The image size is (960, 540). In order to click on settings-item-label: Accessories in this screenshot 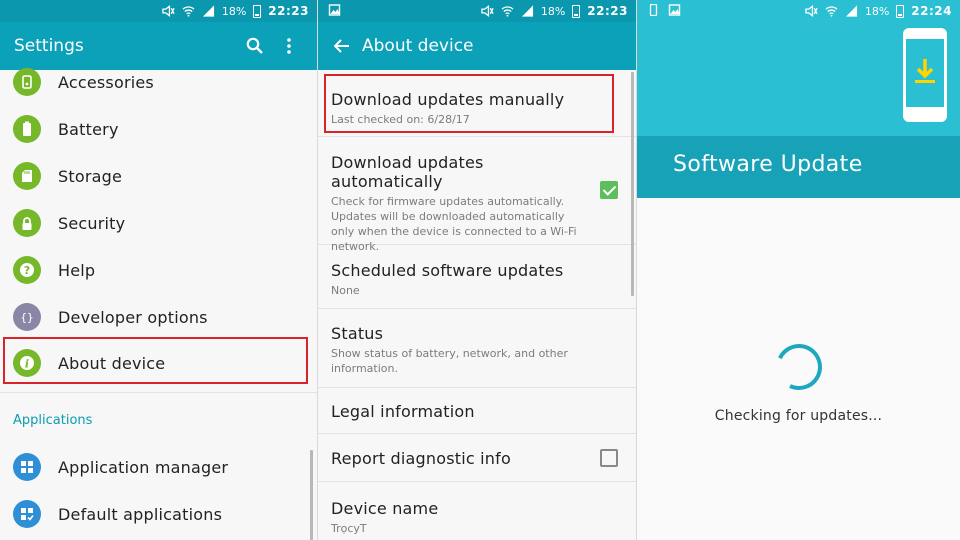, I will do `click(106, 82)`.